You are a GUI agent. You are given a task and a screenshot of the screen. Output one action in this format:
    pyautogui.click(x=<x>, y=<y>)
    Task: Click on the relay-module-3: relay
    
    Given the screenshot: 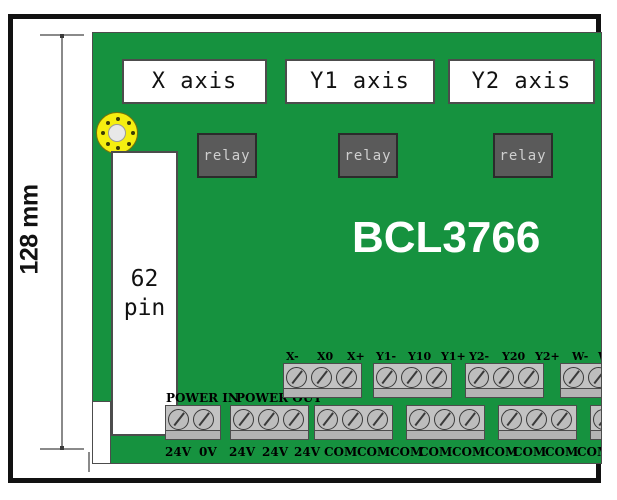 What is the action you would take?
    pyautogui.click(x=523, y=155)
    